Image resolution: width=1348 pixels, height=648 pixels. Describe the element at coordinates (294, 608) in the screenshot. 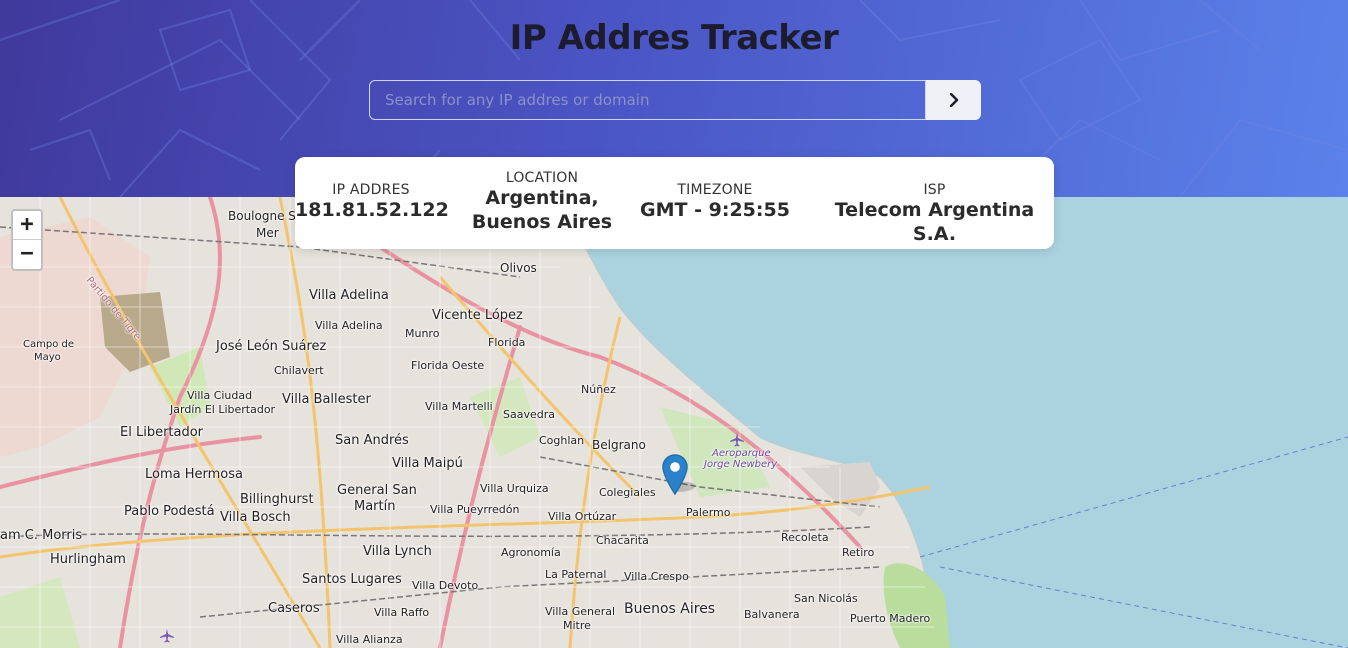

I see `map-label: Caseros` at that location.